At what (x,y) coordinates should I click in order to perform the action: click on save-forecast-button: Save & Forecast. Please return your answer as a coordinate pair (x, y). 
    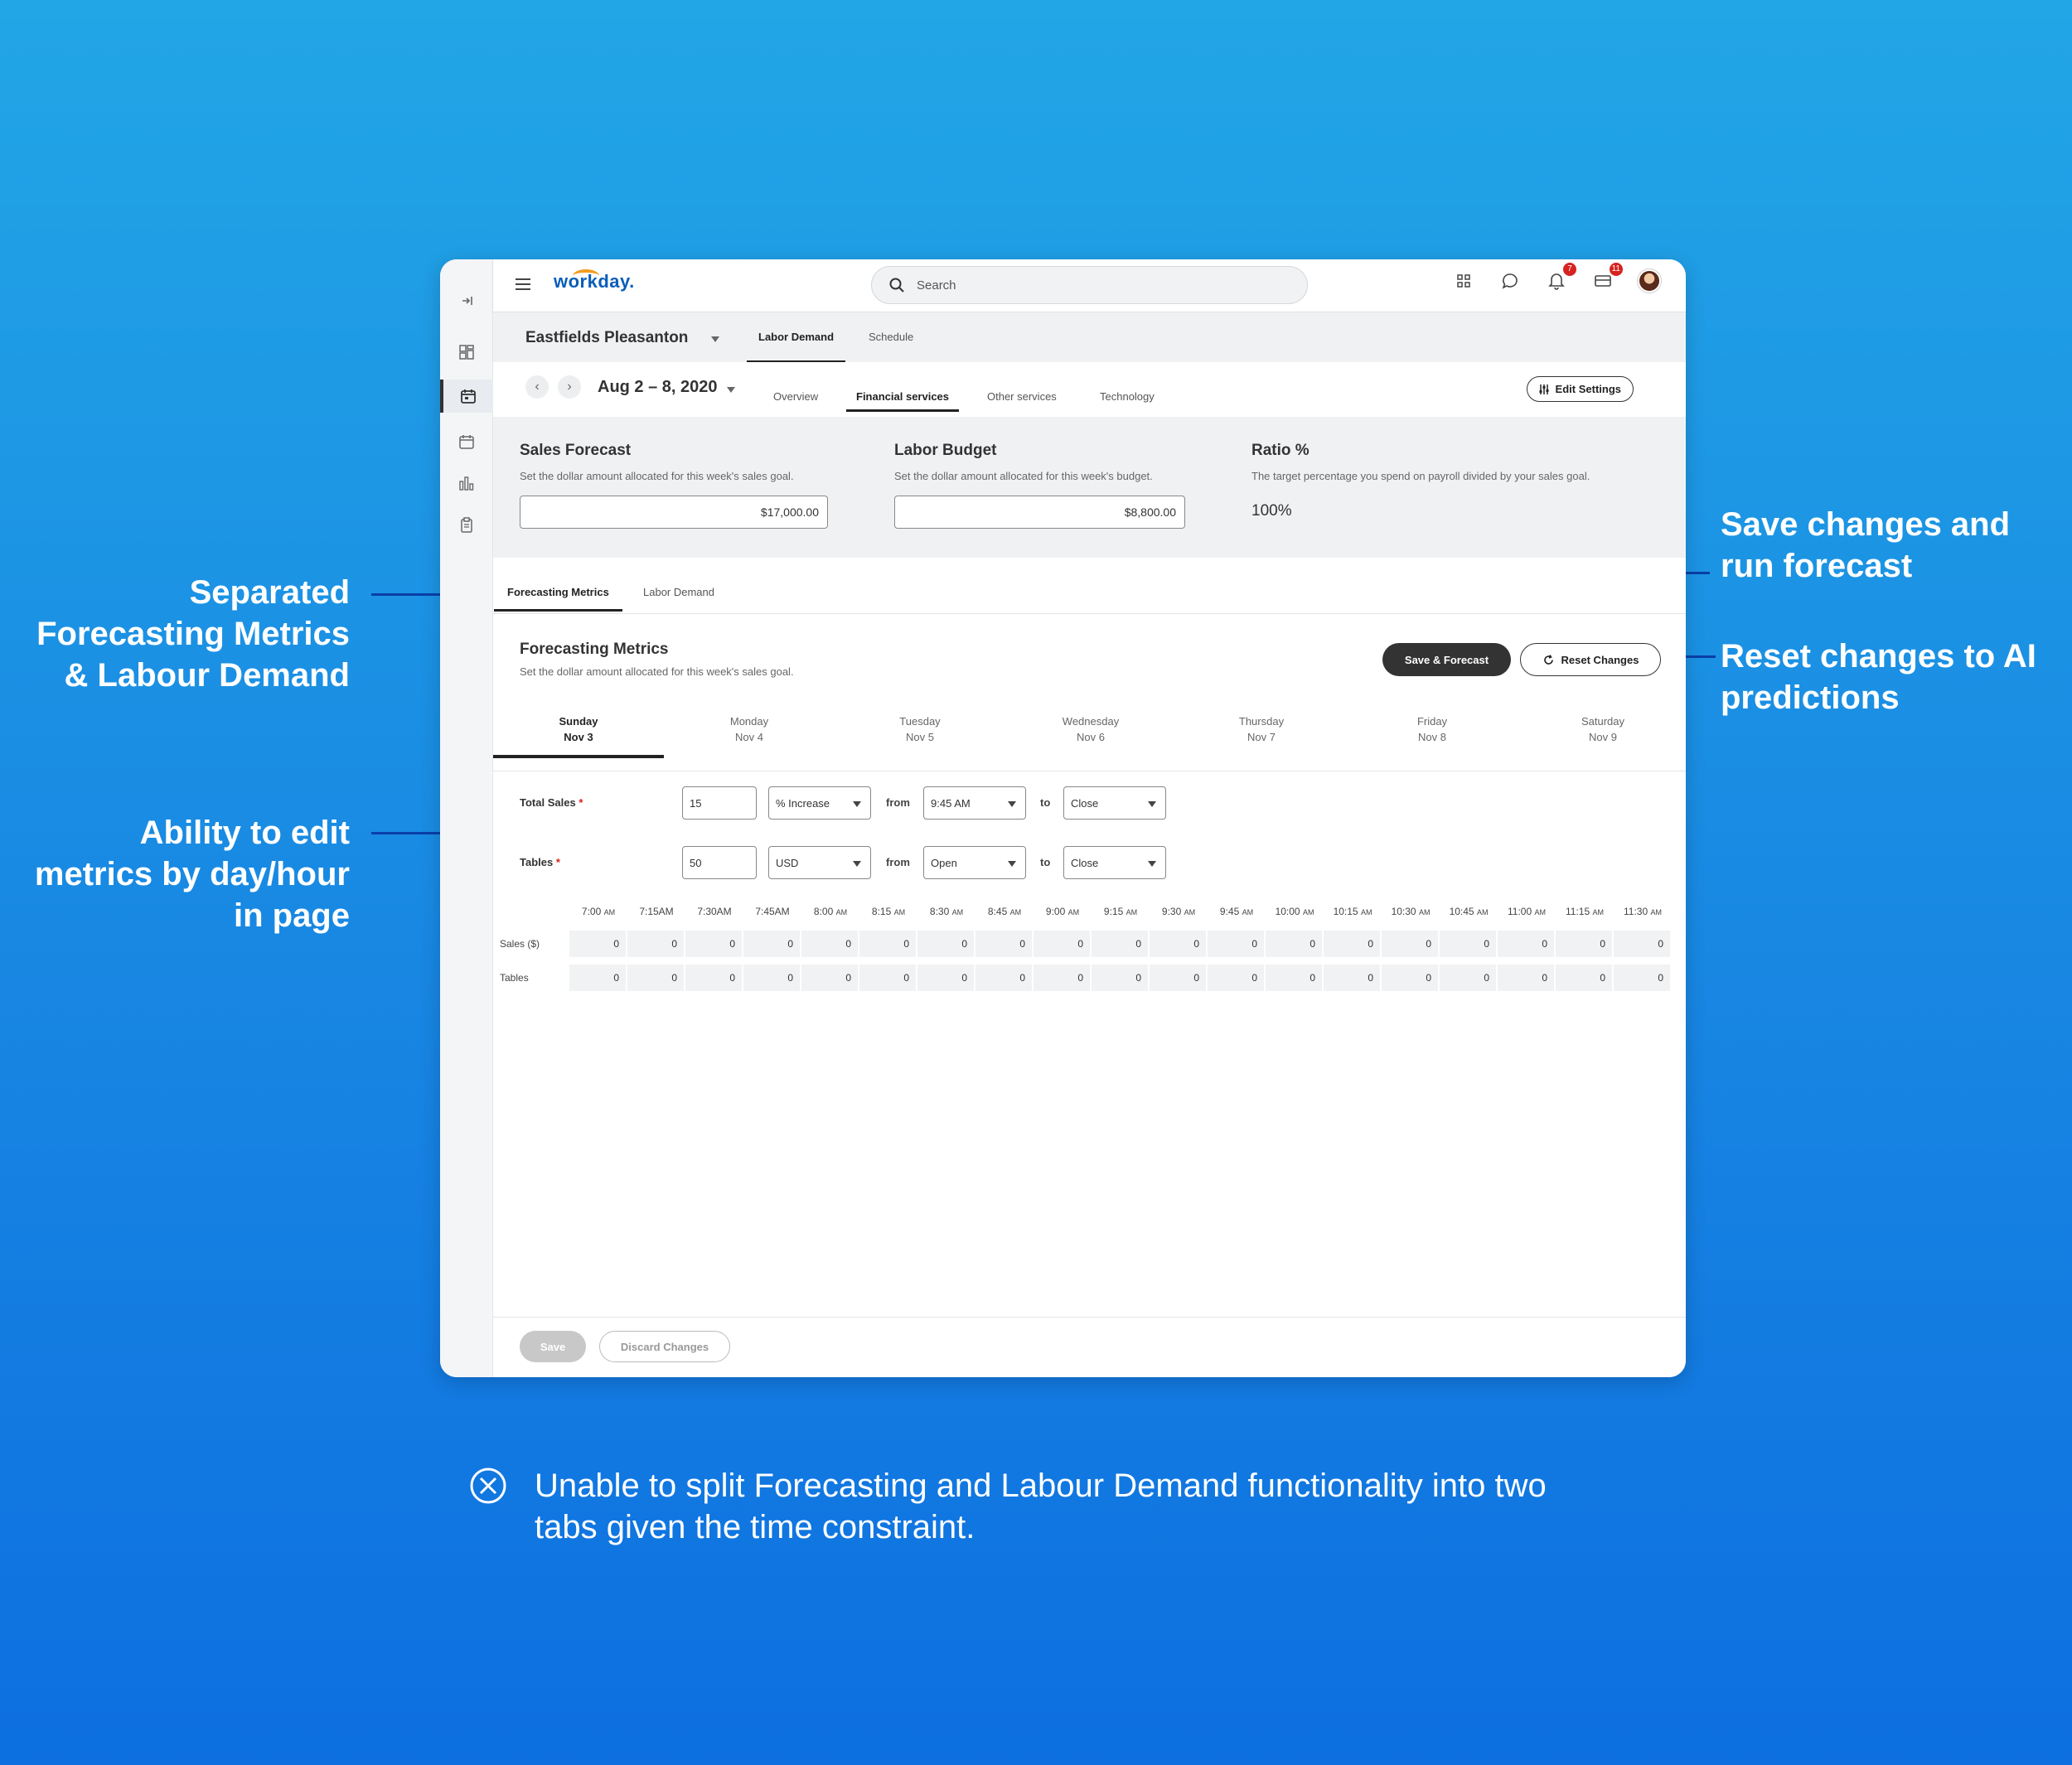
    Looking at the image, I should click on (1446, 659).